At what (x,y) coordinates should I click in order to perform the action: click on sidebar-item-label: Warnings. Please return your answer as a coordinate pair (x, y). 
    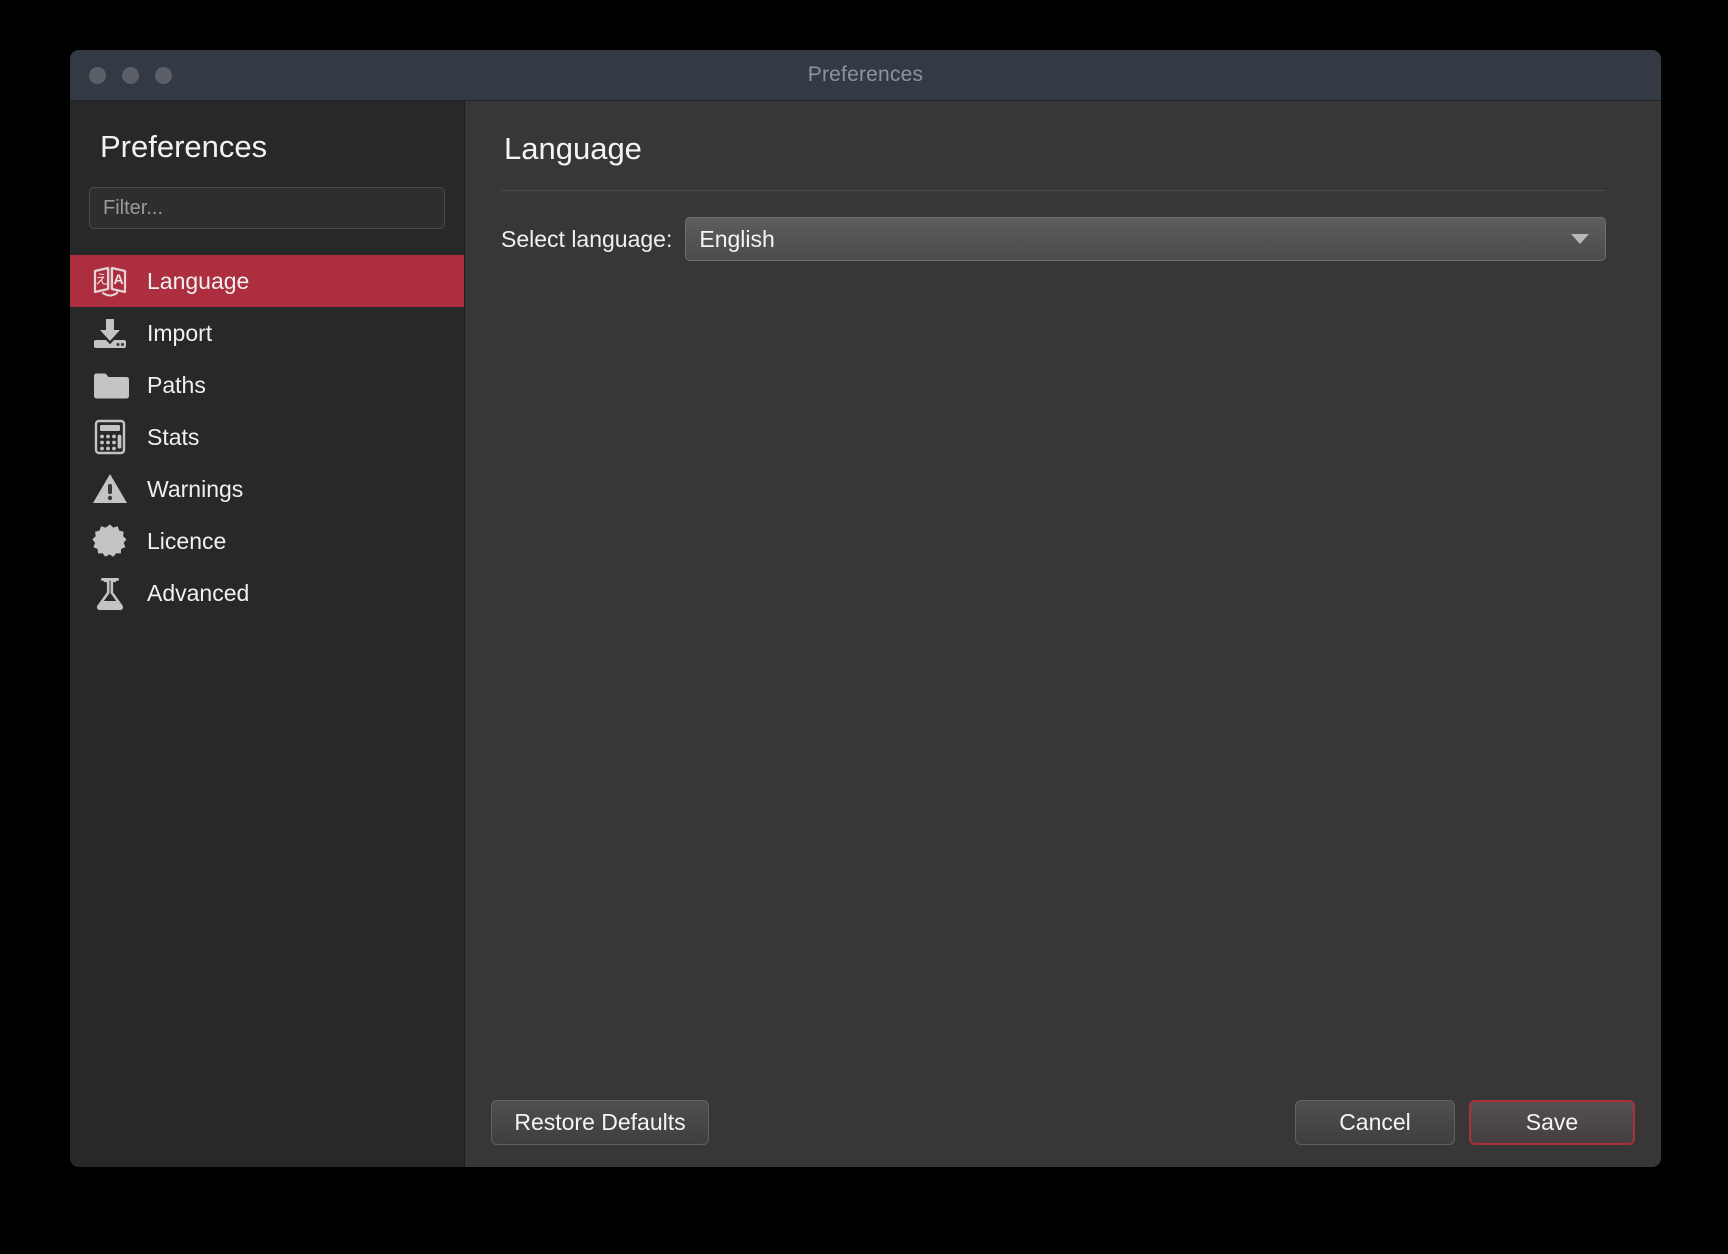
    Looking at the image, I should click on (195, 488).